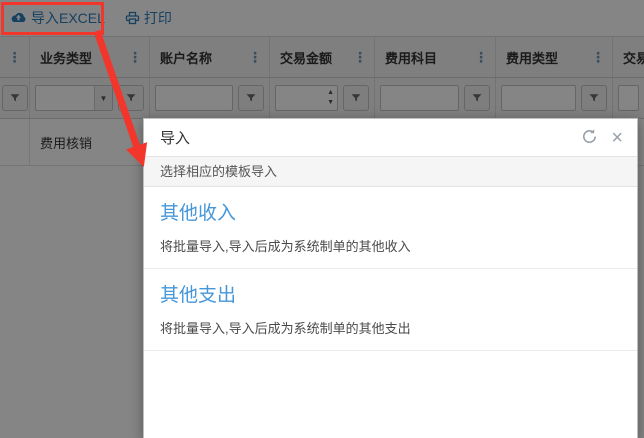  What do you see at coordinates (285, 328) in the screenshot?
I see `option-desc-other-expense: 将批量导入,导入后成为系统制单的其他支出` at bounding box center [285, 328].